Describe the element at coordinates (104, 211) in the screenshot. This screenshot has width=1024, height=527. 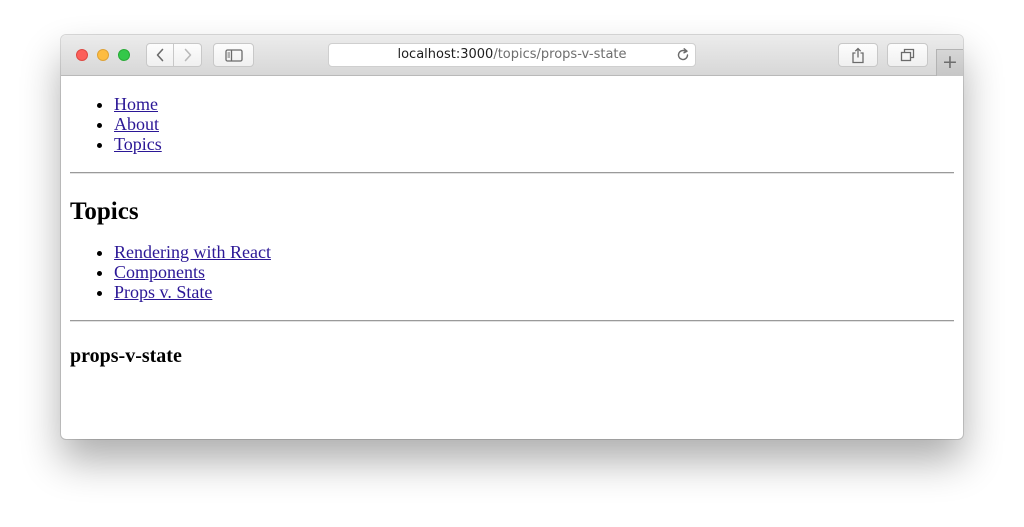
I see `page-title: Topics` at that location.